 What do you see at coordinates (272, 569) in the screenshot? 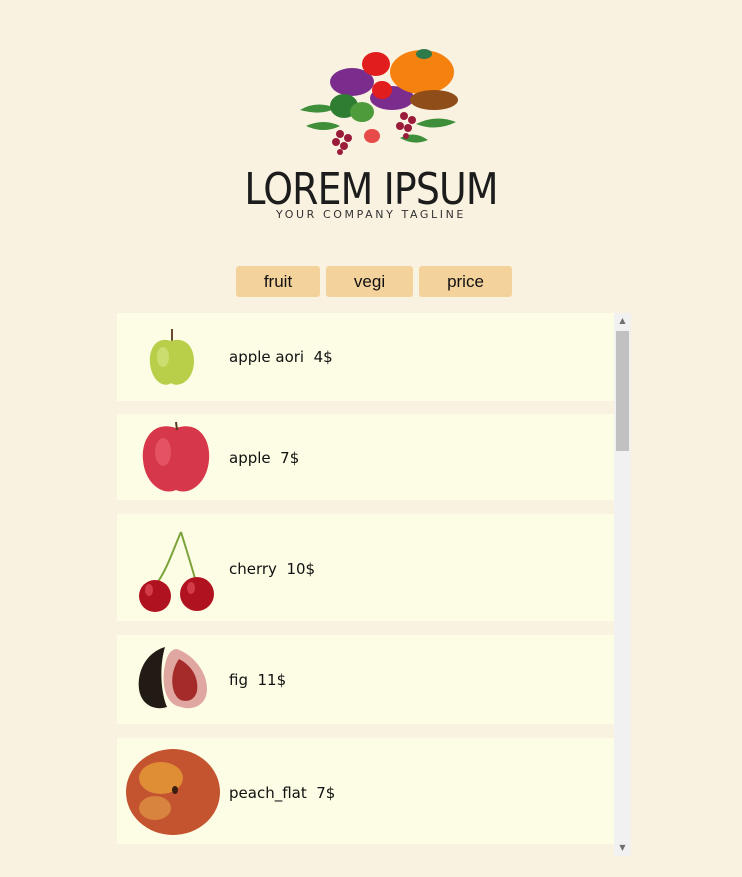
I see `product-label: cherry 10$` at bounding box center [272, 569].